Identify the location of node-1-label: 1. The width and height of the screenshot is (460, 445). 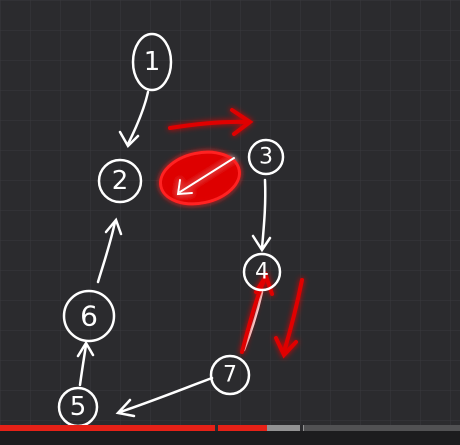
(152, 62).